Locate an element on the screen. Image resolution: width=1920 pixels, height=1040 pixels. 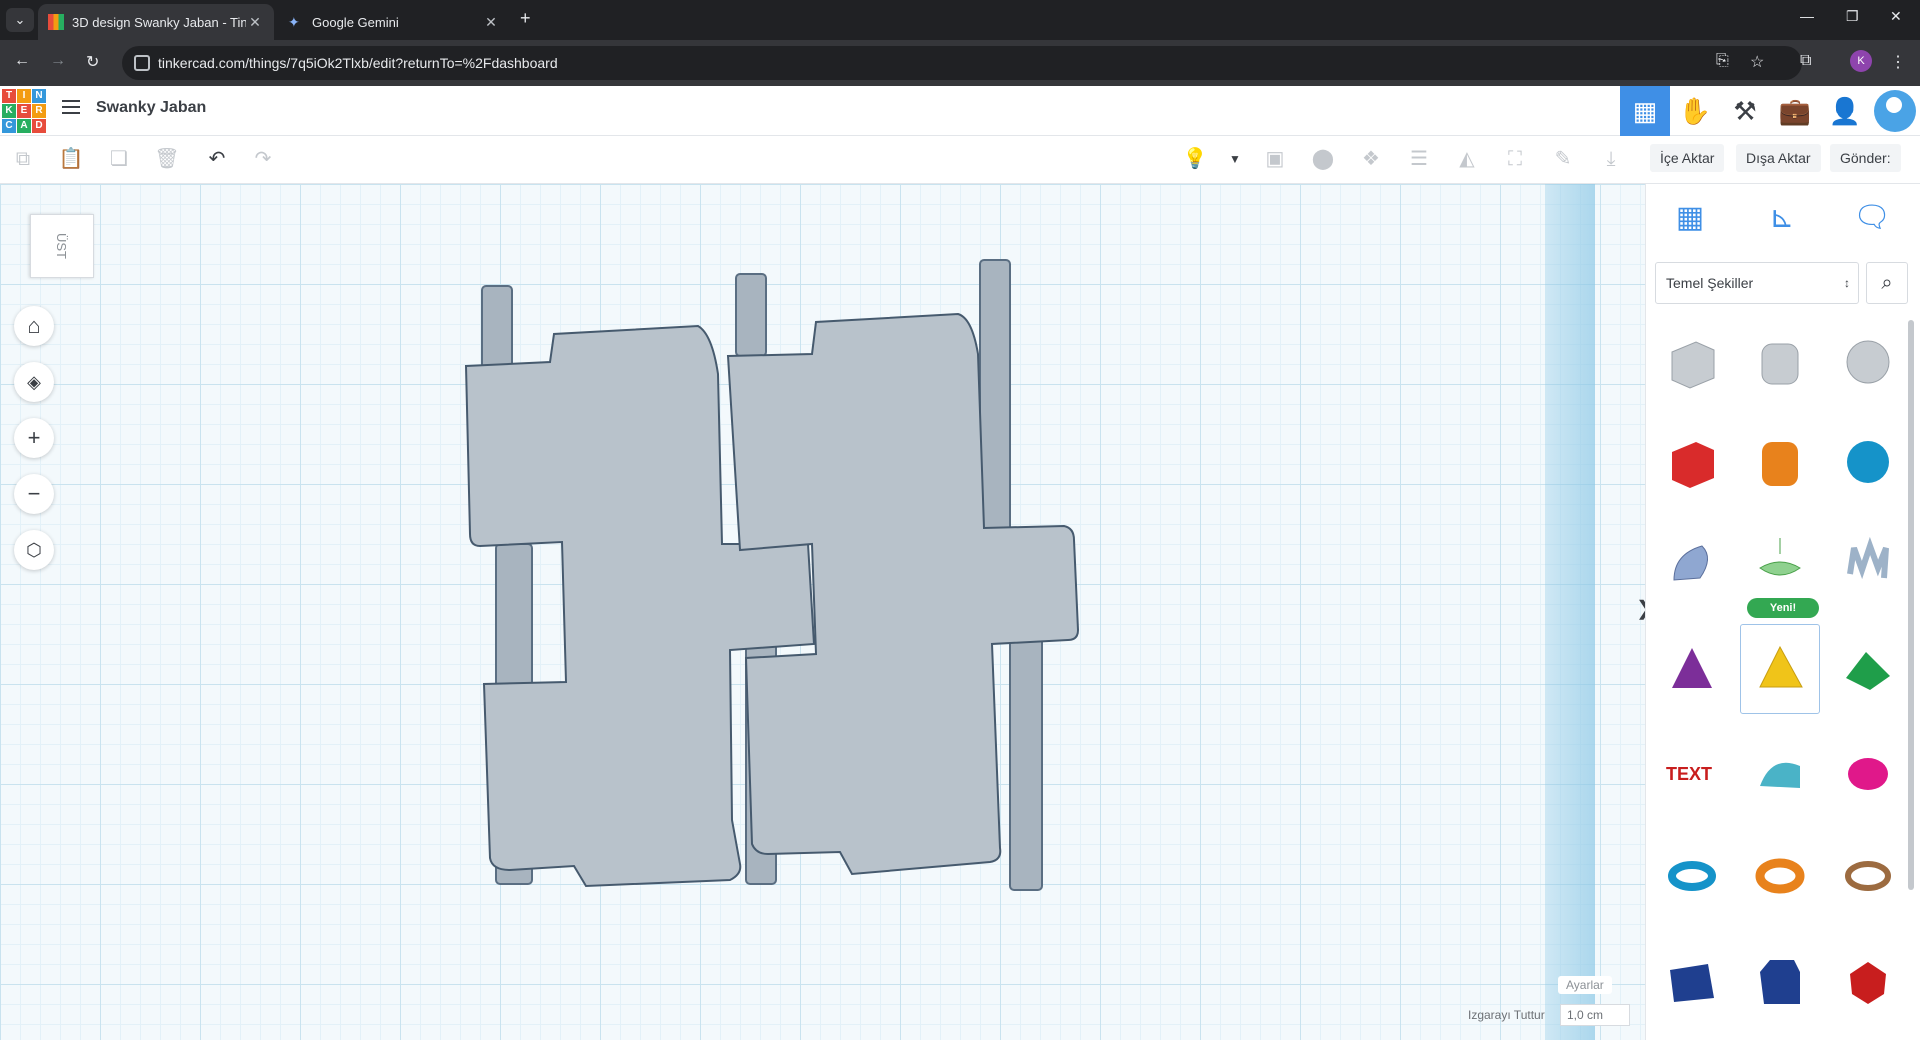
new-tab-button: + is located at coordinates (525, 18).